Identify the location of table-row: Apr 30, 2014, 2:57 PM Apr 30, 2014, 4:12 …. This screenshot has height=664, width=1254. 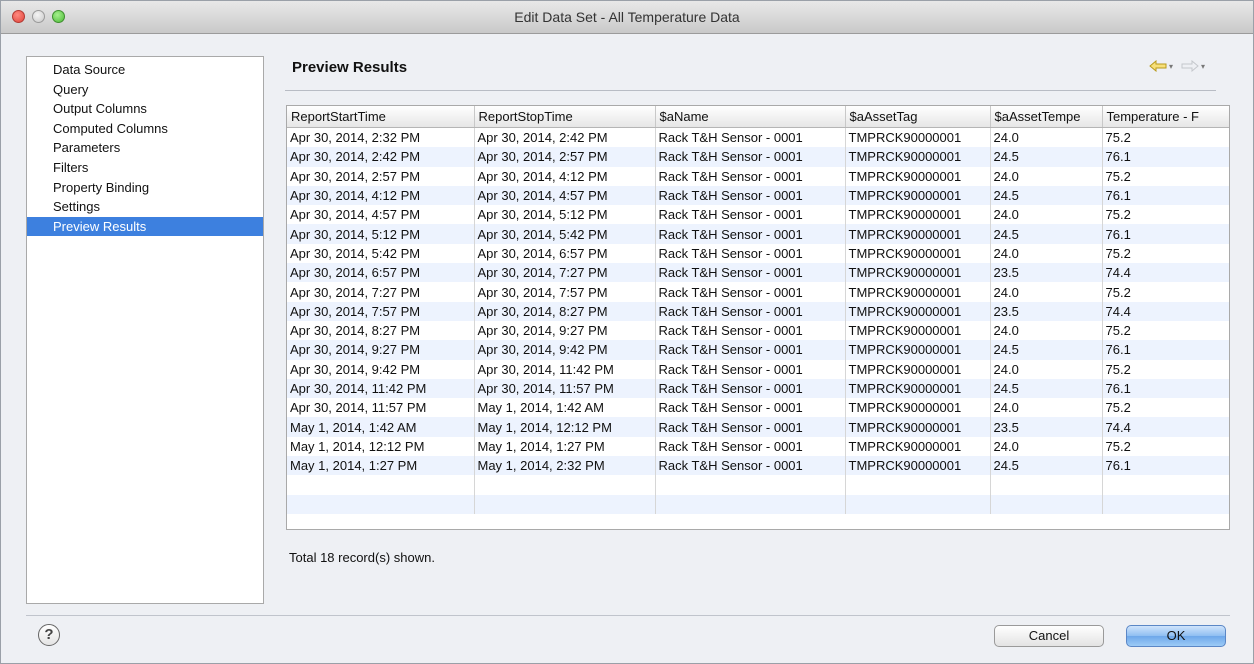
(758, 176).